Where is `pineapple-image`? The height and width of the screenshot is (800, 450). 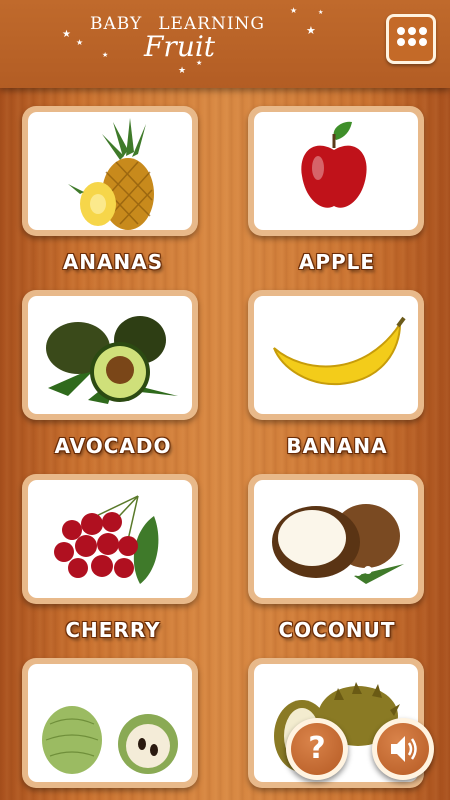
pineapple-image is located at coordinates (110, 171).